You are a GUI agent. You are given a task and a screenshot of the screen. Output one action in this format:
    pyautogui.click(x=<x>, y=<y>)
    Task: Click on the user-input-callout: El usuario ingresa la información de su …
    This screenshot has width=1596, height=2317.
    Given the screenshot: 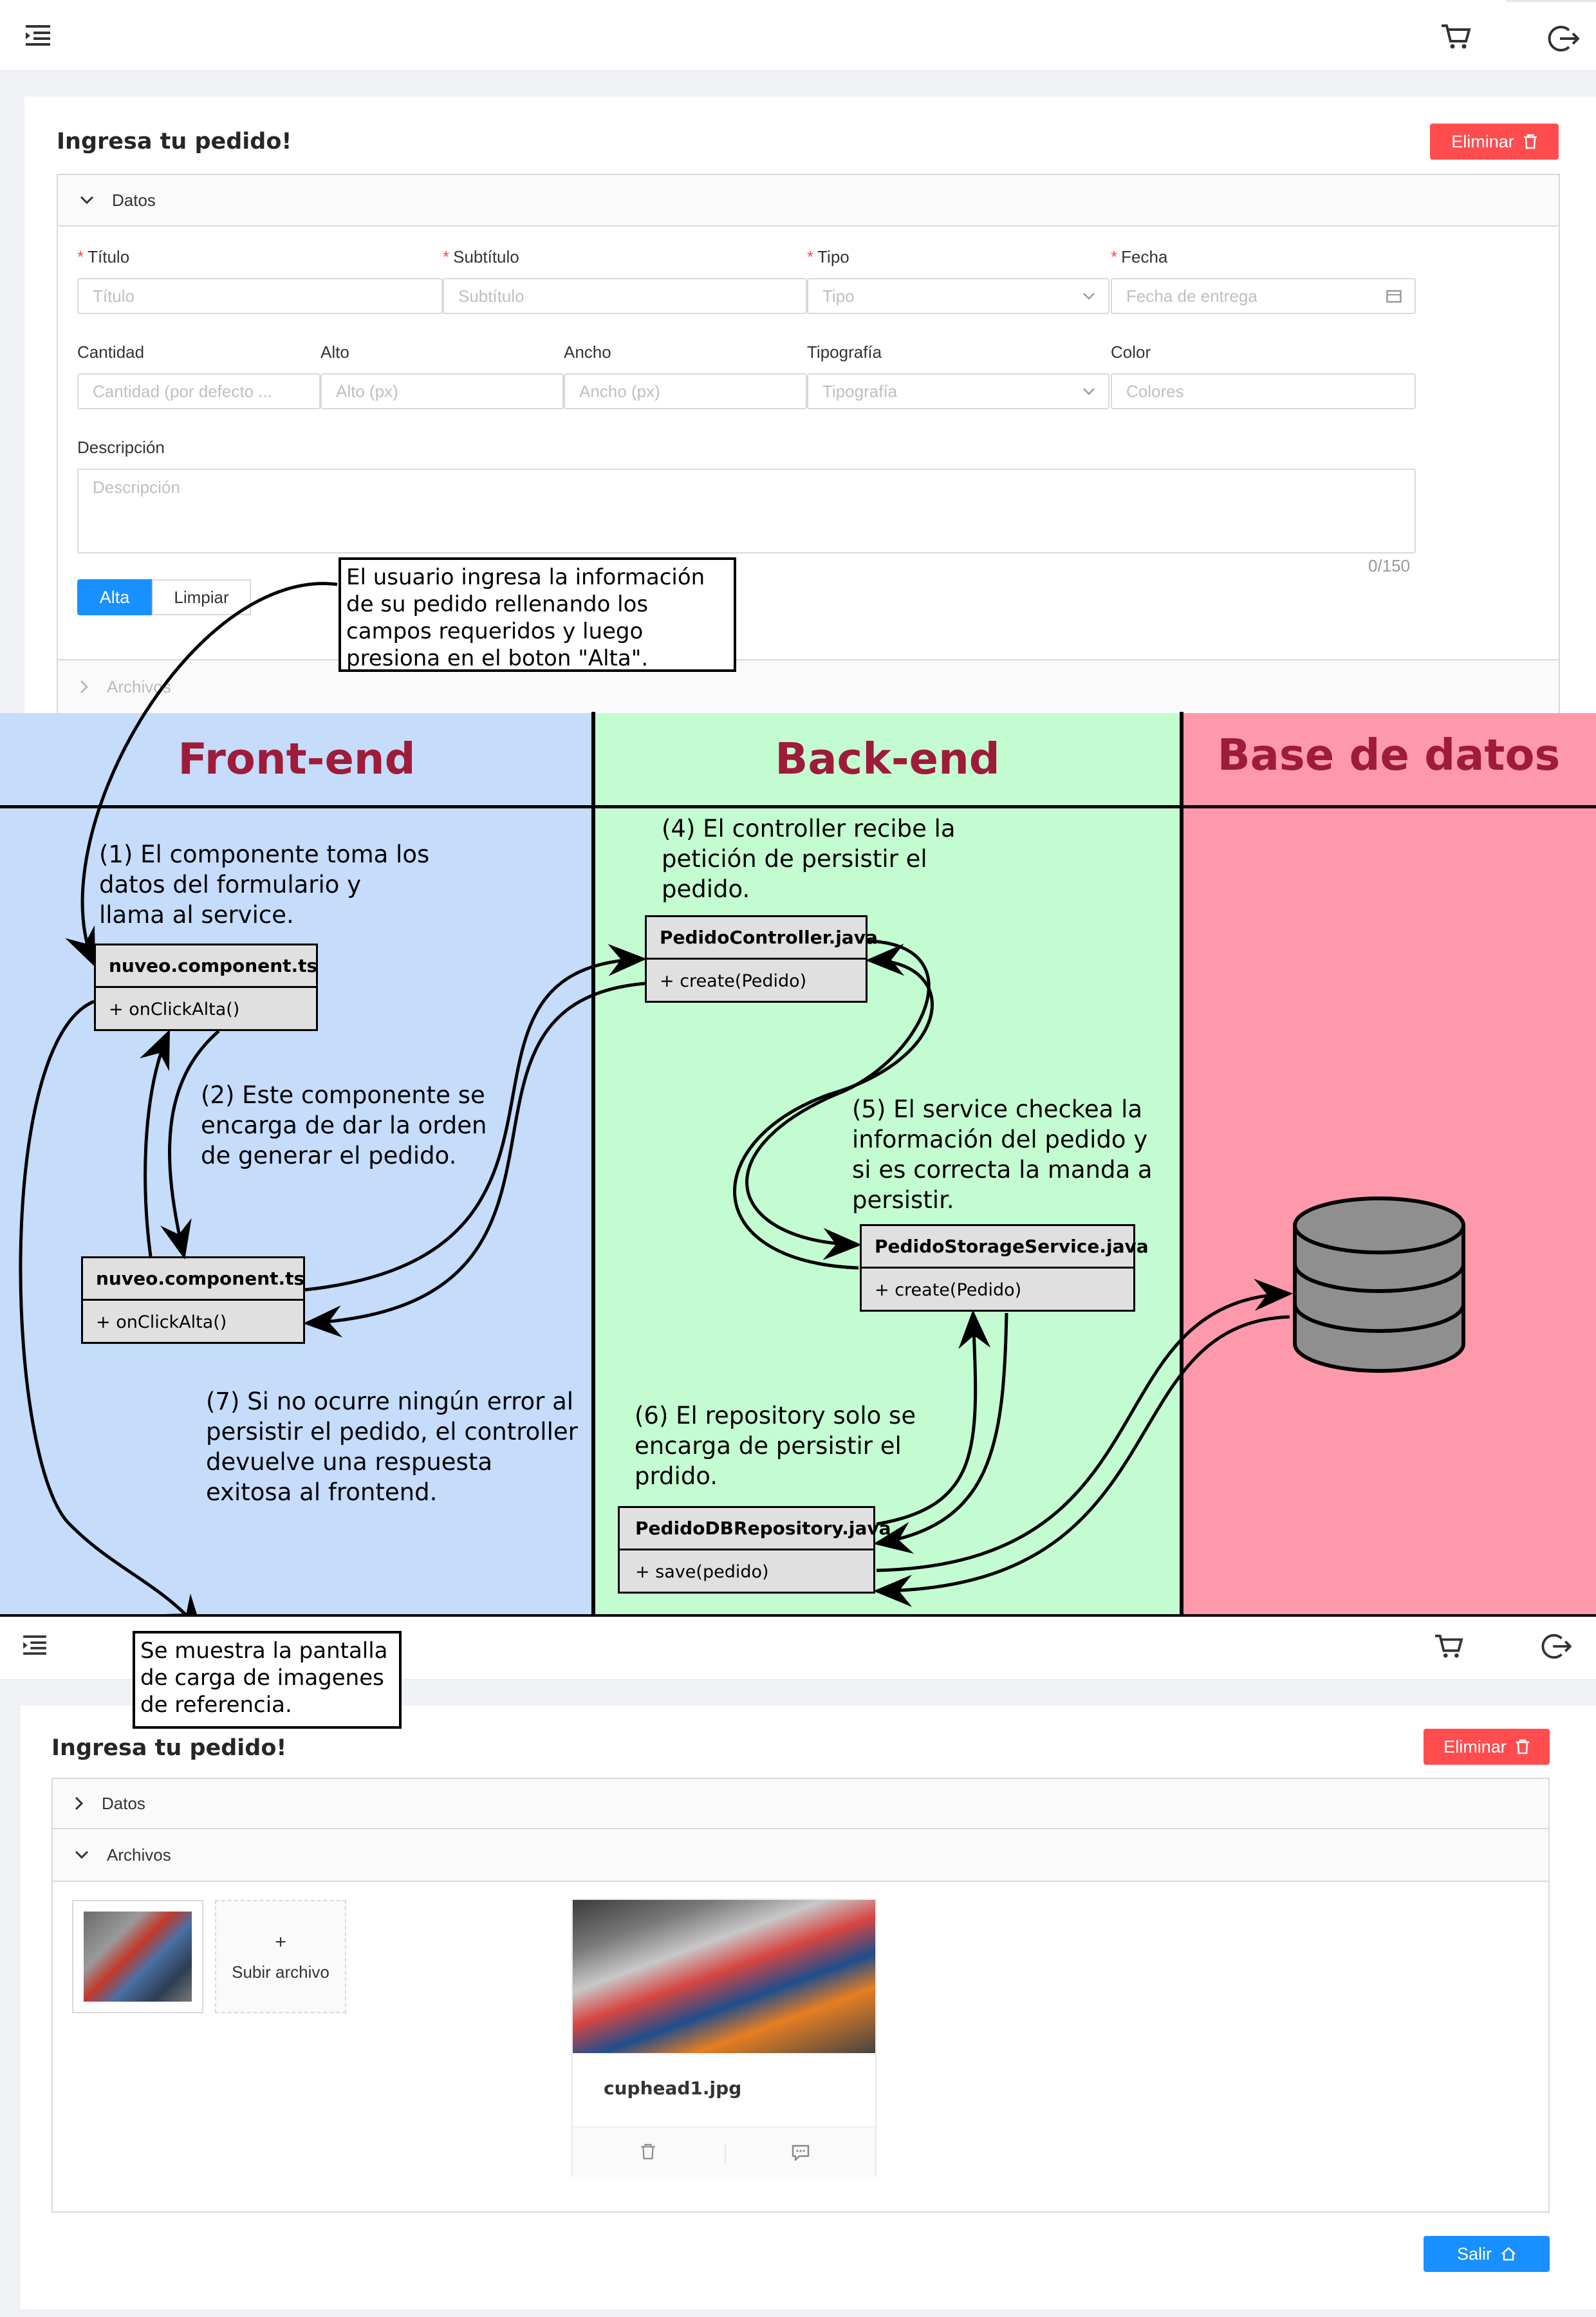 What is the action you would take?
    pyautogui.click(x=537, y=615)
    